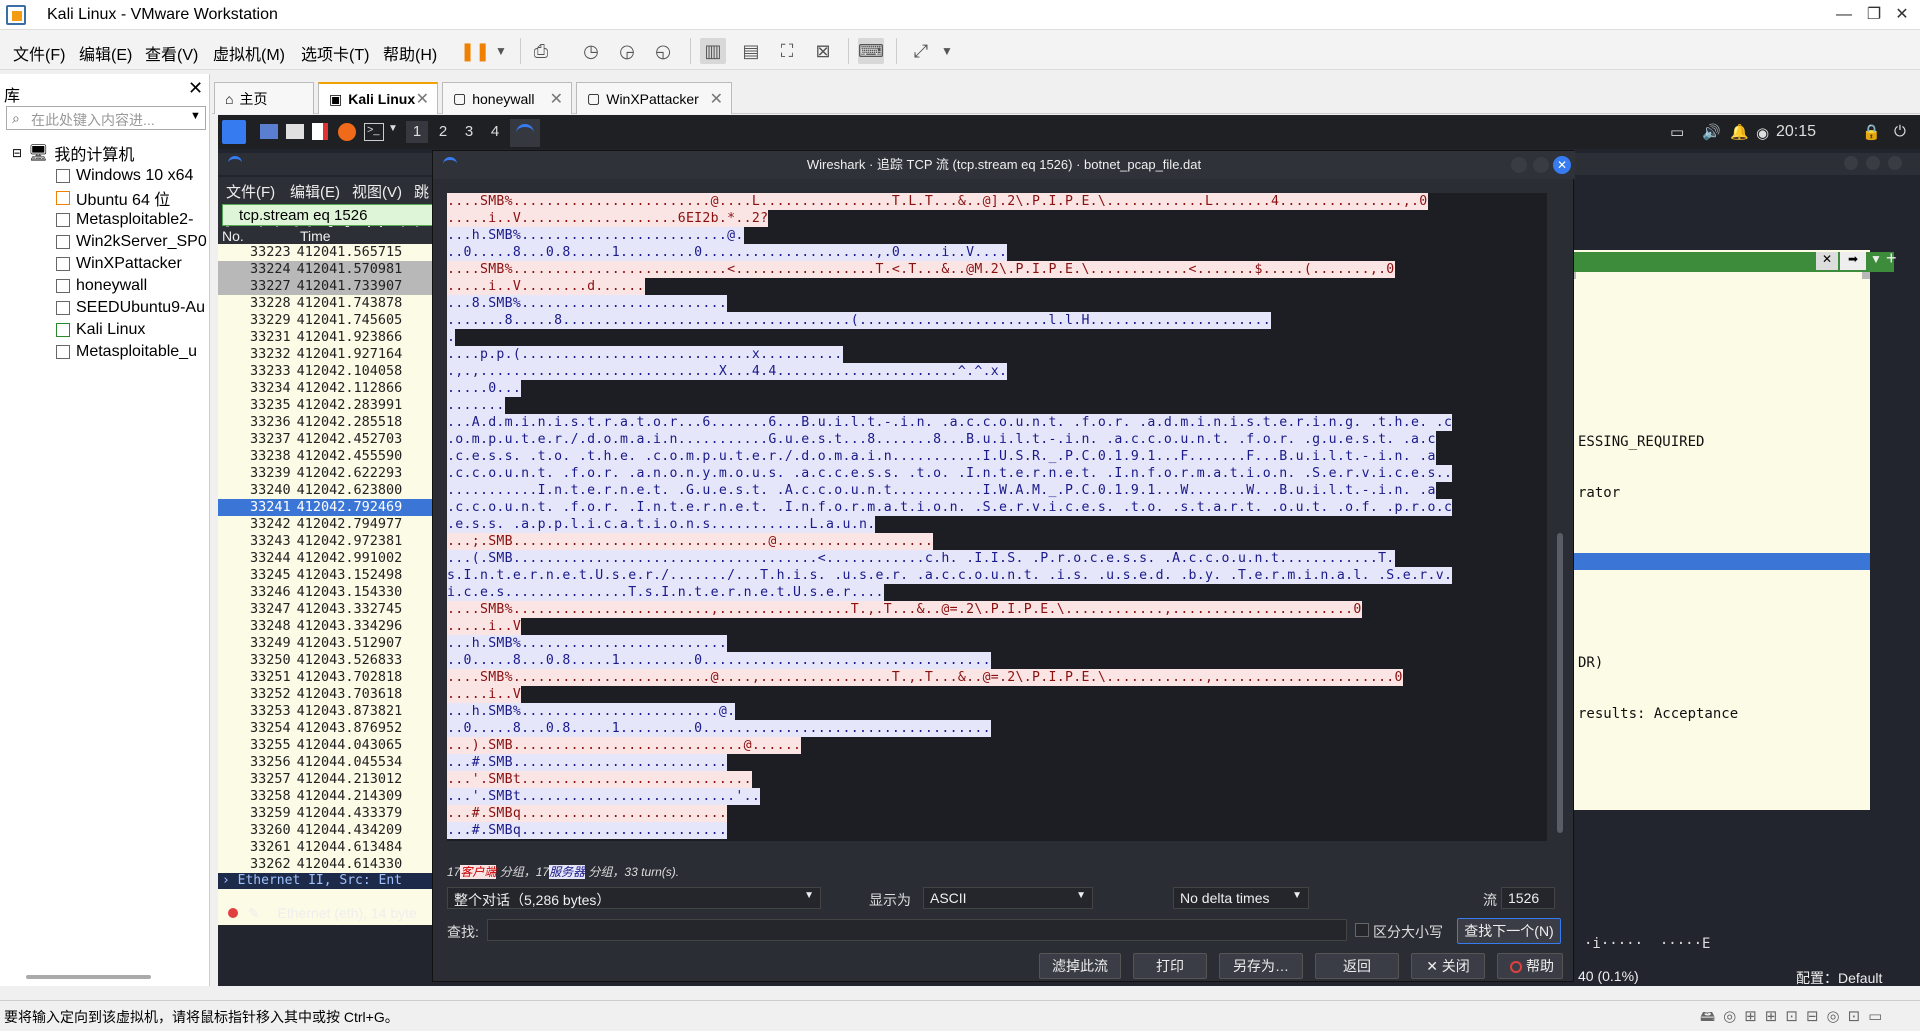  What do you see at coordinates (1560, 517) in the screenshot?
I see `stream-scrollbar` at bounding box center [1560, 517].